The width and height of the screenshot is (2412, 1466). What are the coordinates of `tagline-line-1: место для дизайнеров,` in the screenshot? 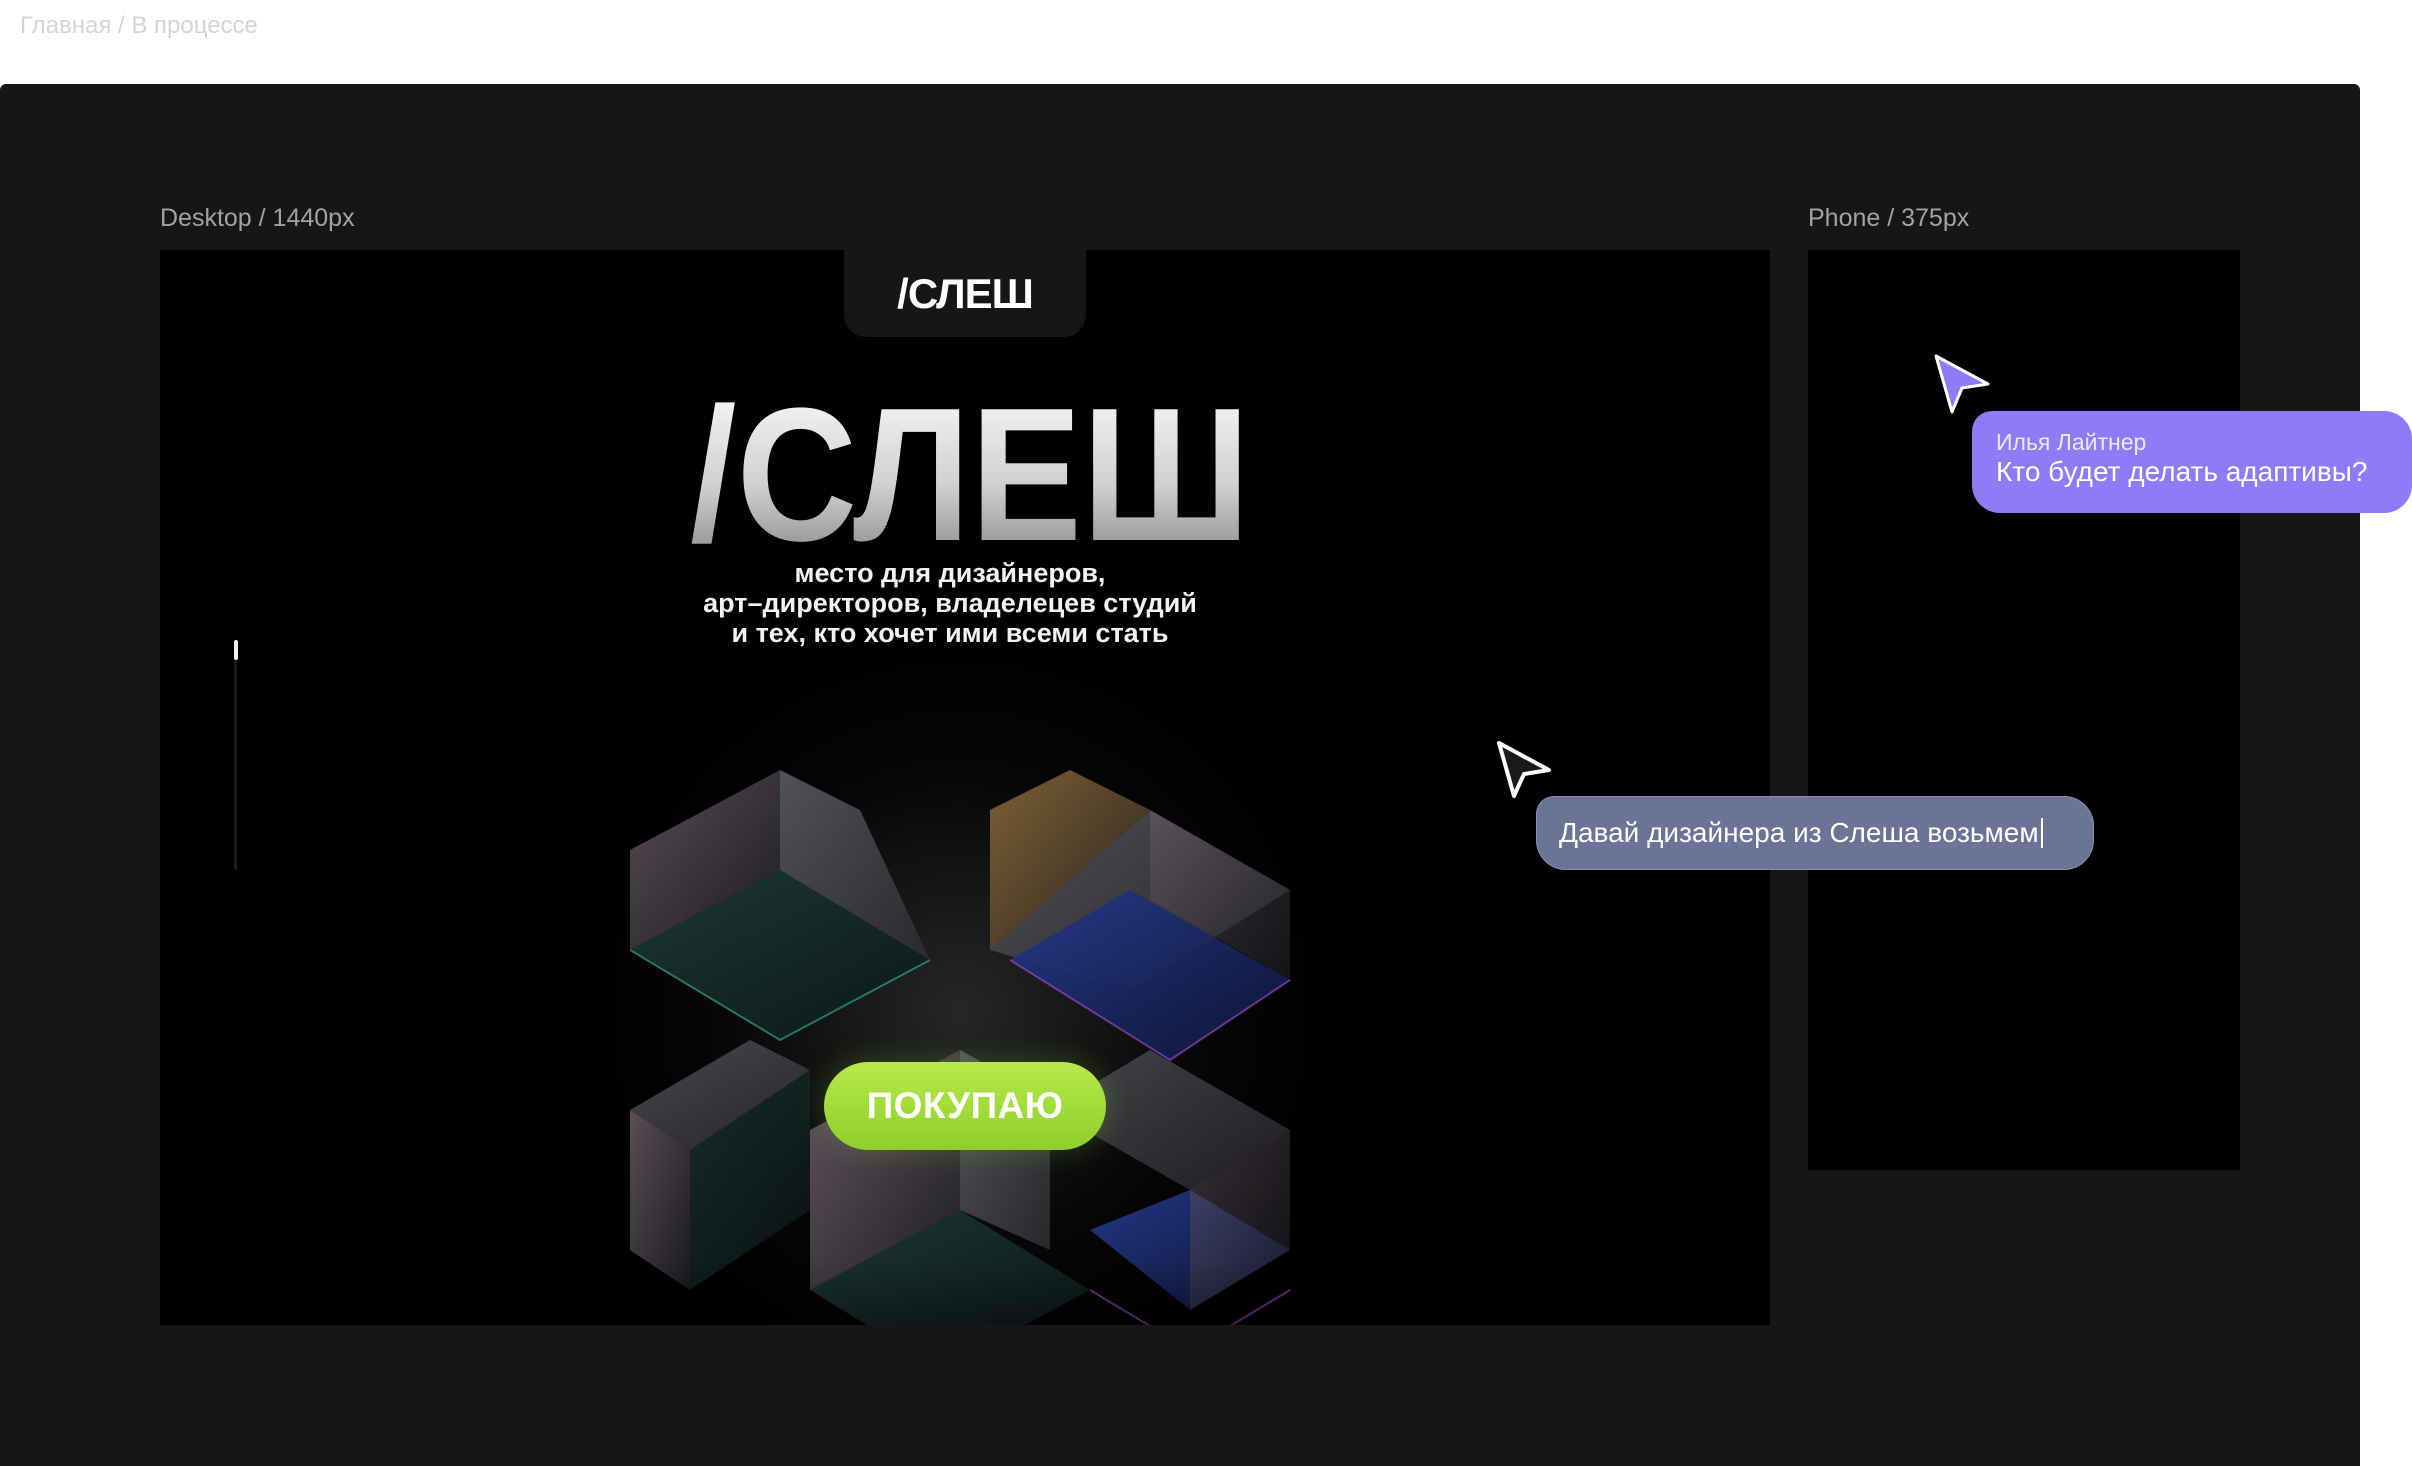 It's located at (950, 573).